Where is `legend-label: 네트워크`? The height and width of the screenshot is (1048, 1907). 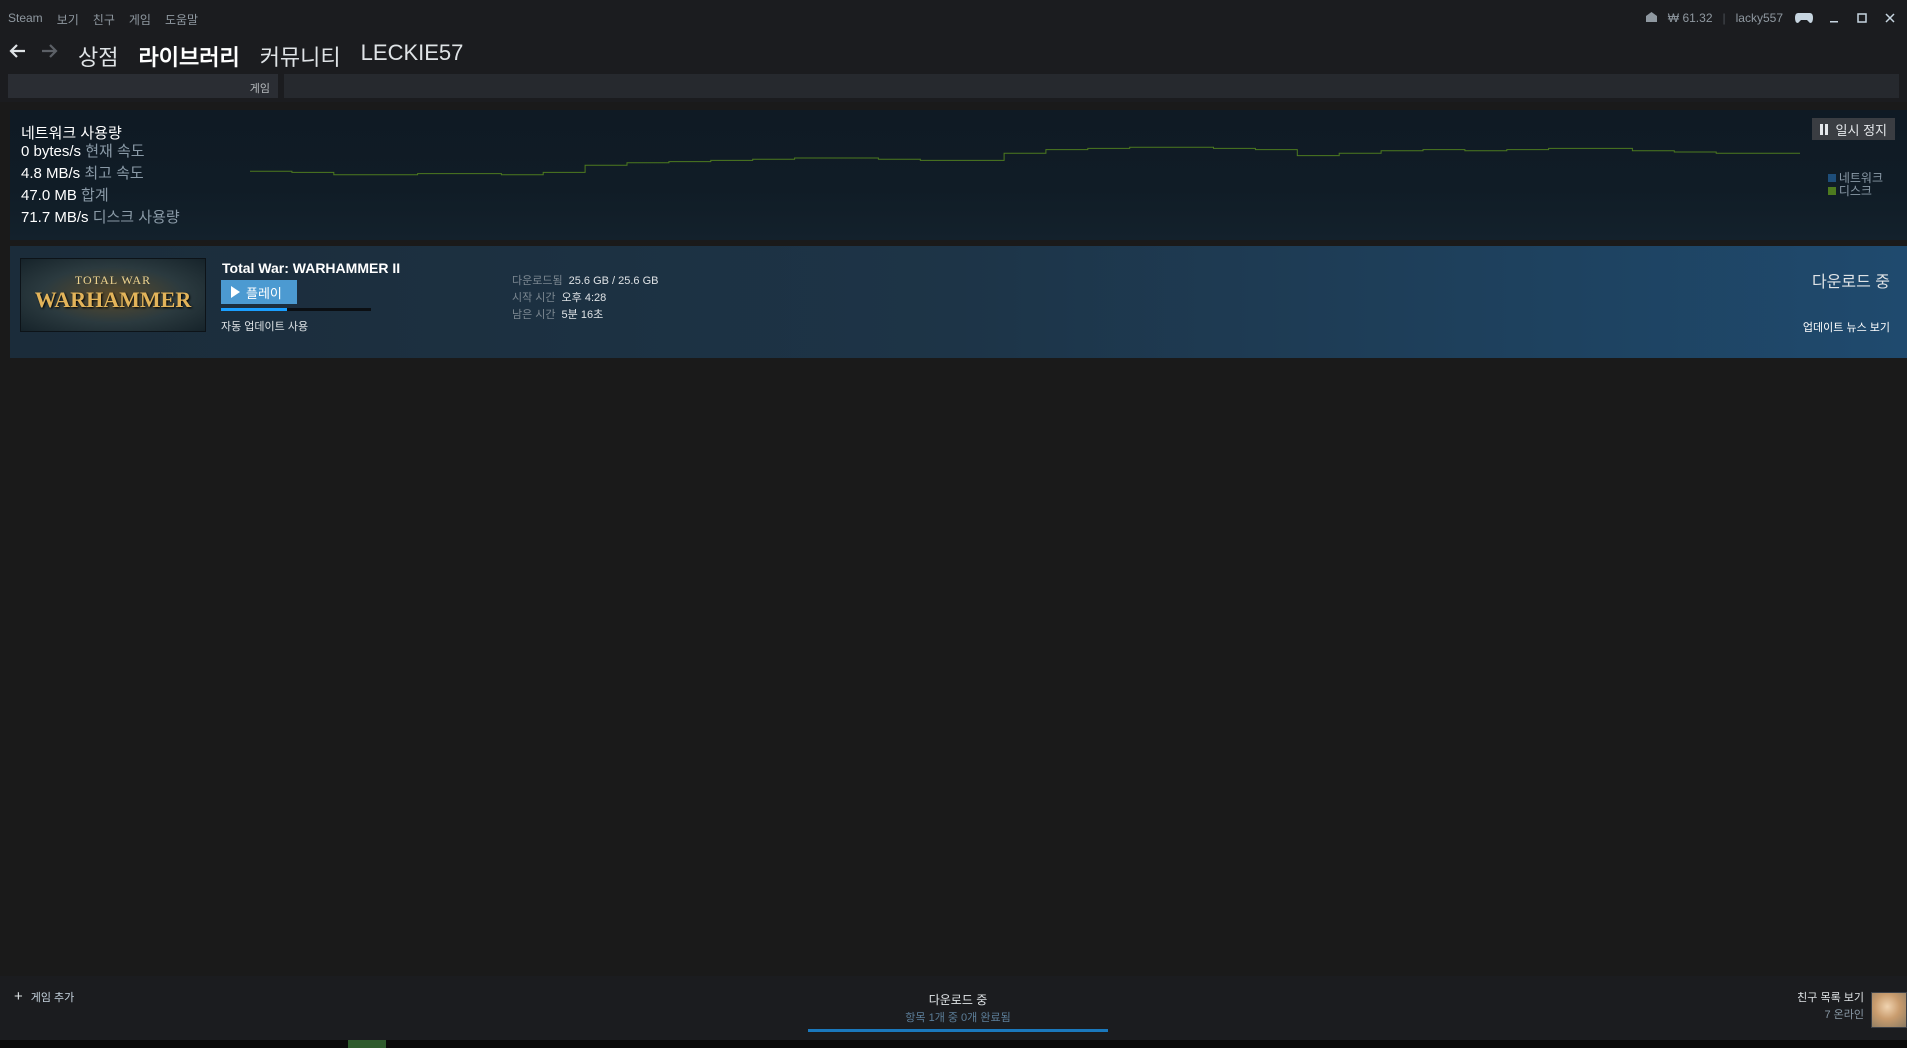 legend-label: 네트워크 is located at coordinates (1860, 178).